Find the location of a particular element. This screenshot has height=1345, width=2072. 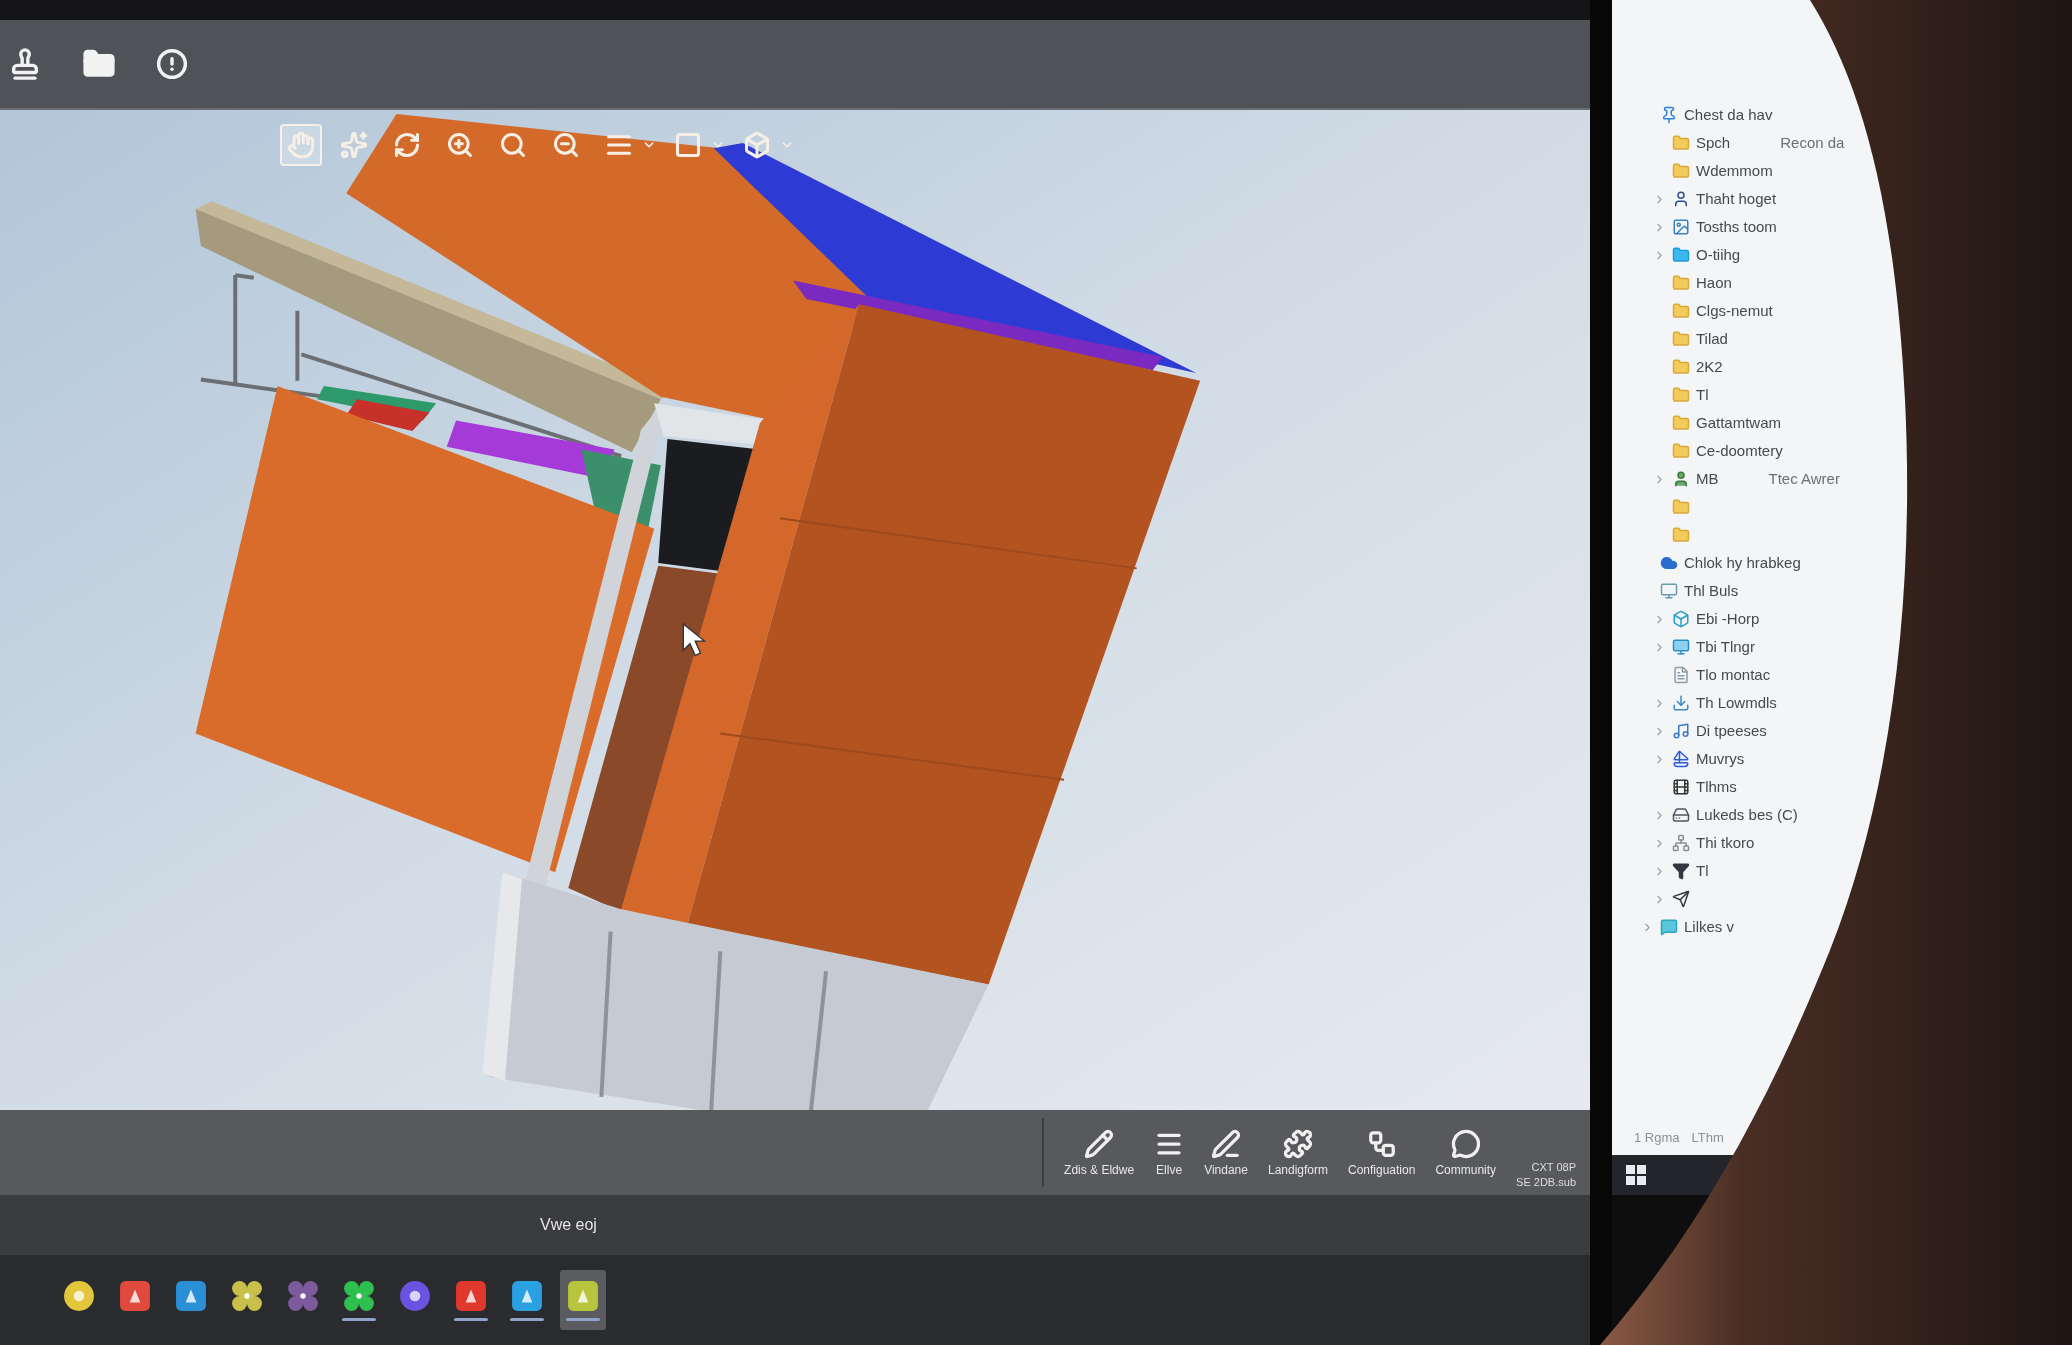

ribbon-tool-button: Community is located at coordinates (1466, 1152).